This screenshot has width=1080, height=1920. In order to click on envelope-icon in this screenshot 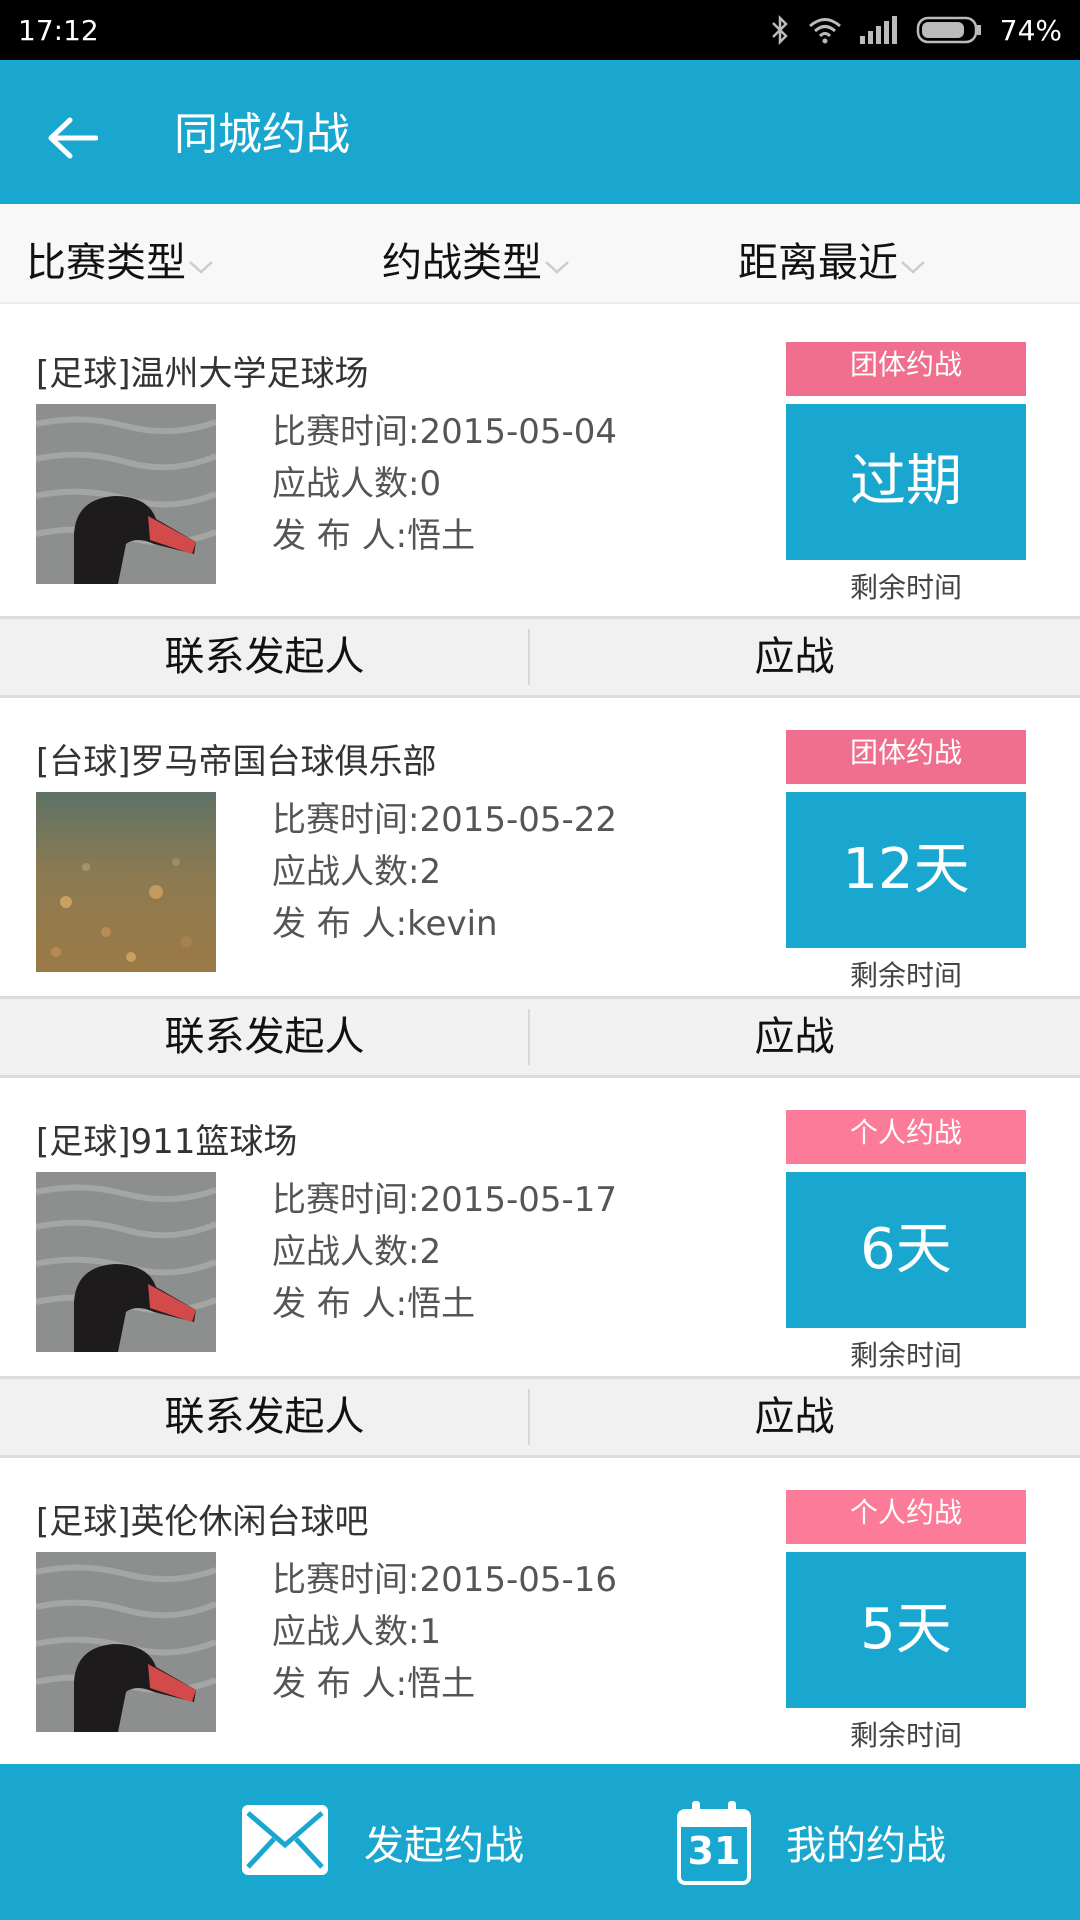, I will do `click(285, 1842)`.